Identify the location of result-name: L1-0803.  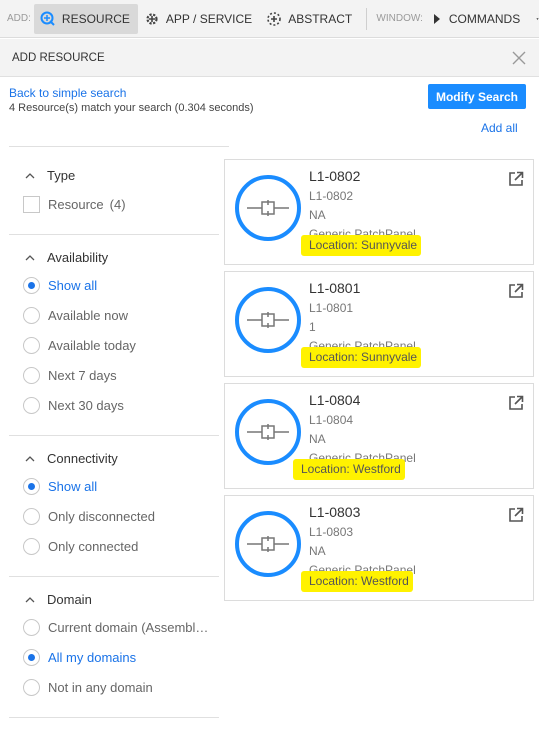
(335, 512).